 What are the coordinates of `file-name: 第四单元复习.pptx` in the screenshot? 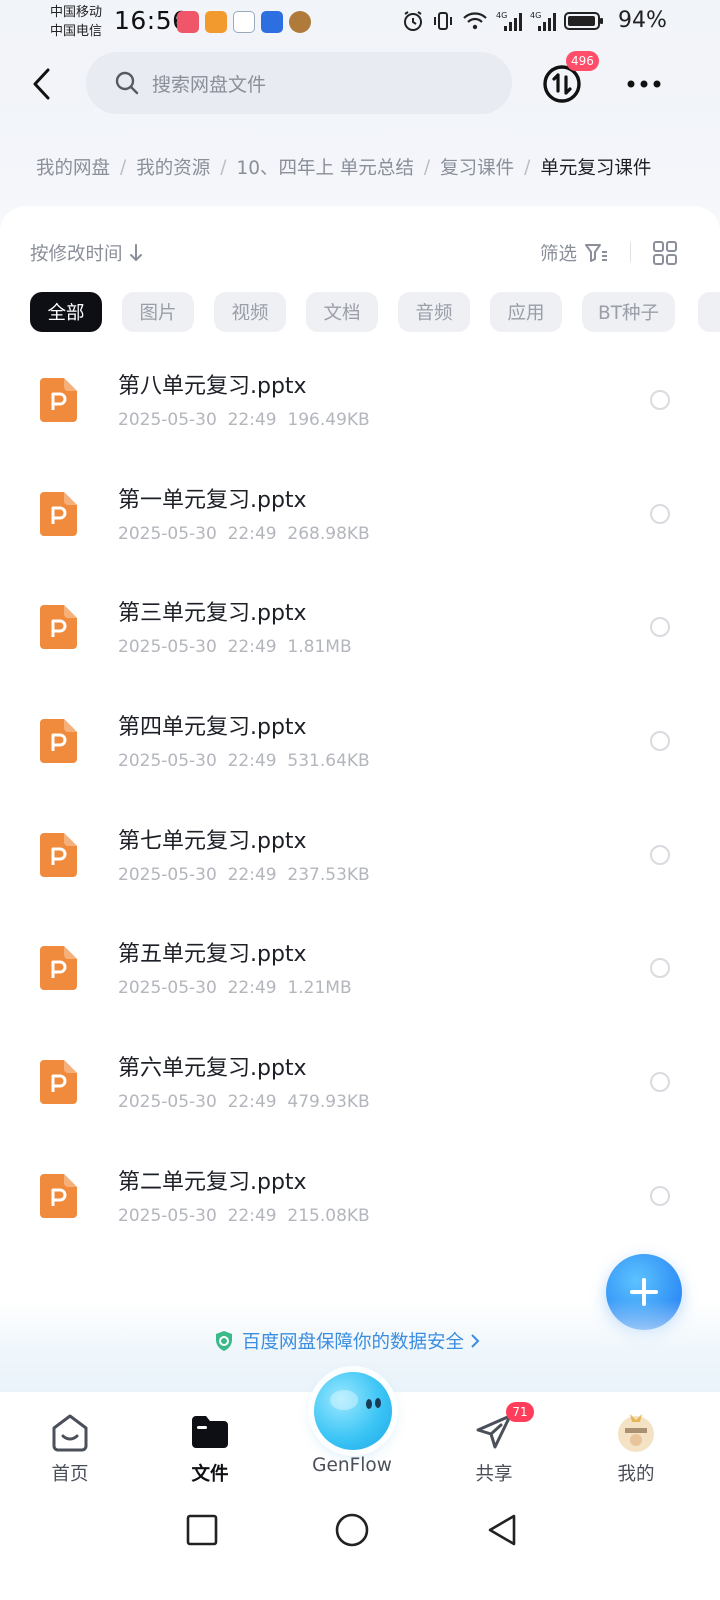 It's located at (212, 728).